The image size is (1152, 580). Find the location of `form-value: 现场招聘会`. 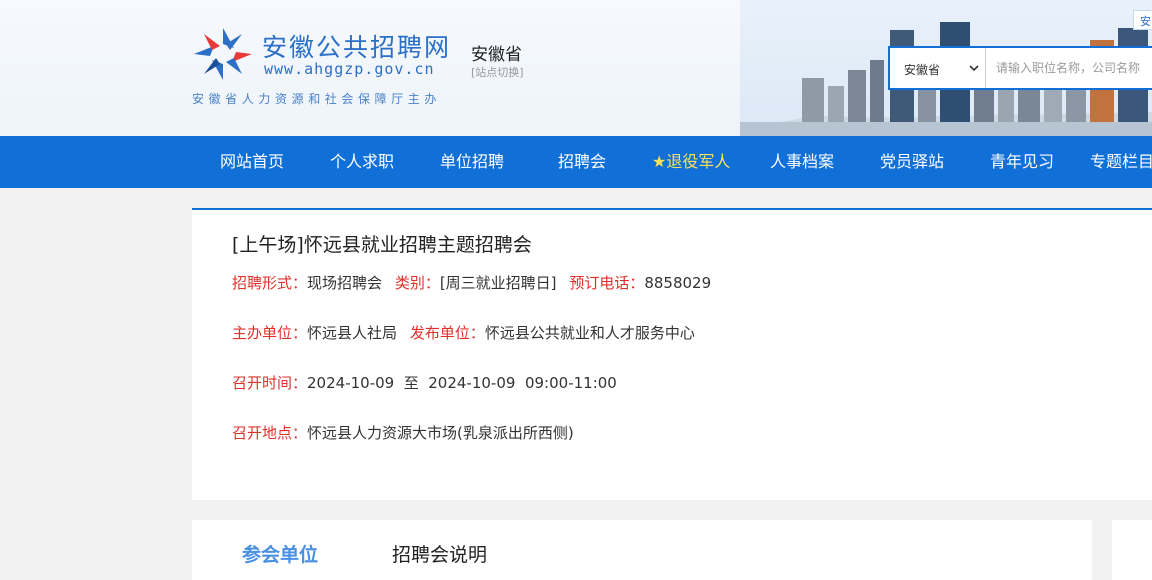

form-value: 现场招聘会 is located at coordinates (345, 283).